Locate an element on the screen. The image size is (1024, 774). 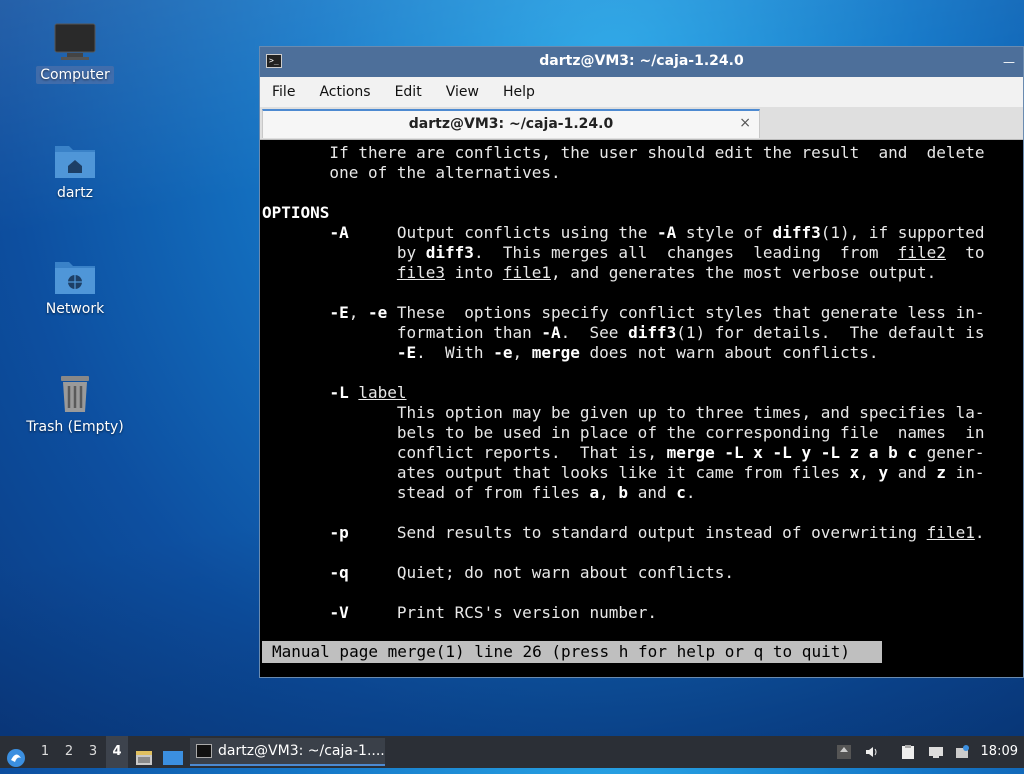
menu-help: Help is located at coordinates (519, 88).